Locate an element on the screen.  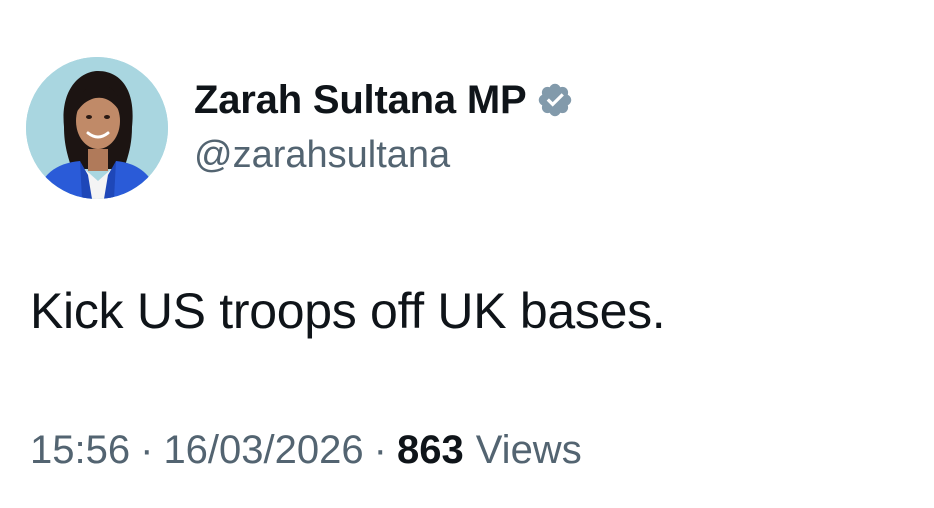
avatar-photo is located at coordinates (97, 128).